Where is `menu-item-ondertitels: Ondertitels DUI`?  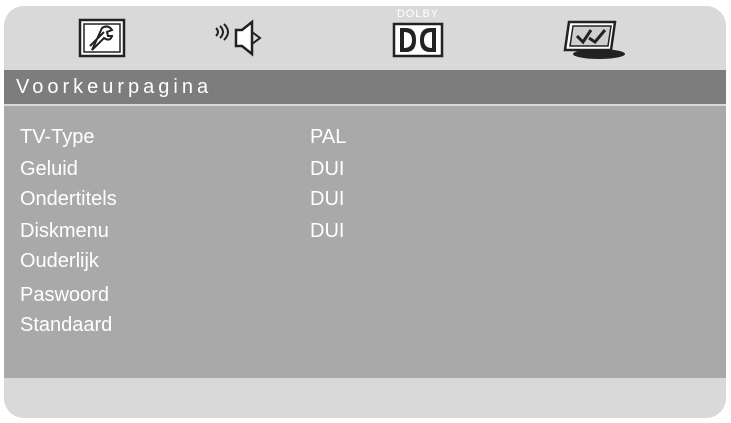
menu-item-ondertitels: Ondertitels DUI is located at coordinates (365, 201).